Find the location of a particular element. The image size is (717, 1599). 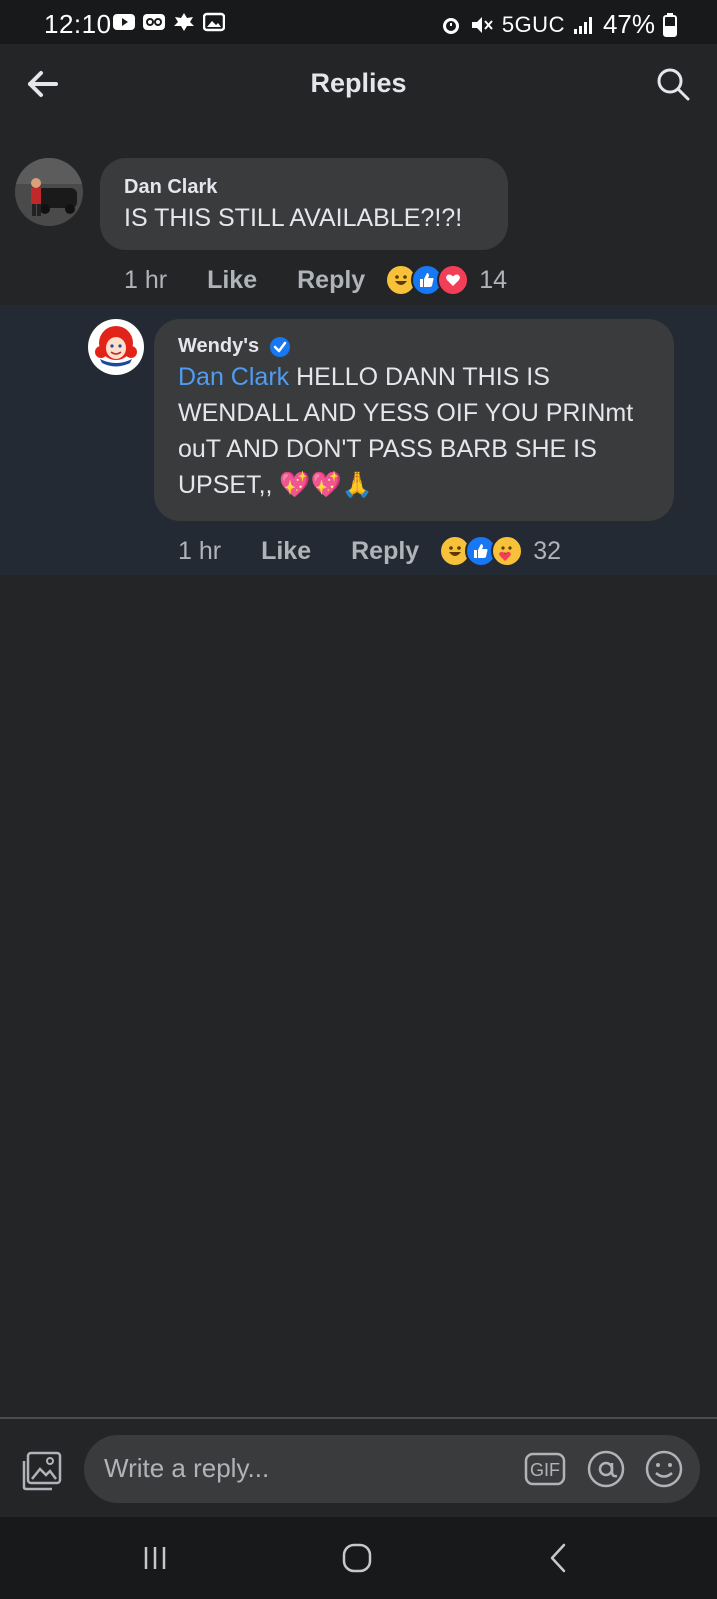

reply-actions: 1 hr Like Reply 32 is located at coordinates (369, 551).